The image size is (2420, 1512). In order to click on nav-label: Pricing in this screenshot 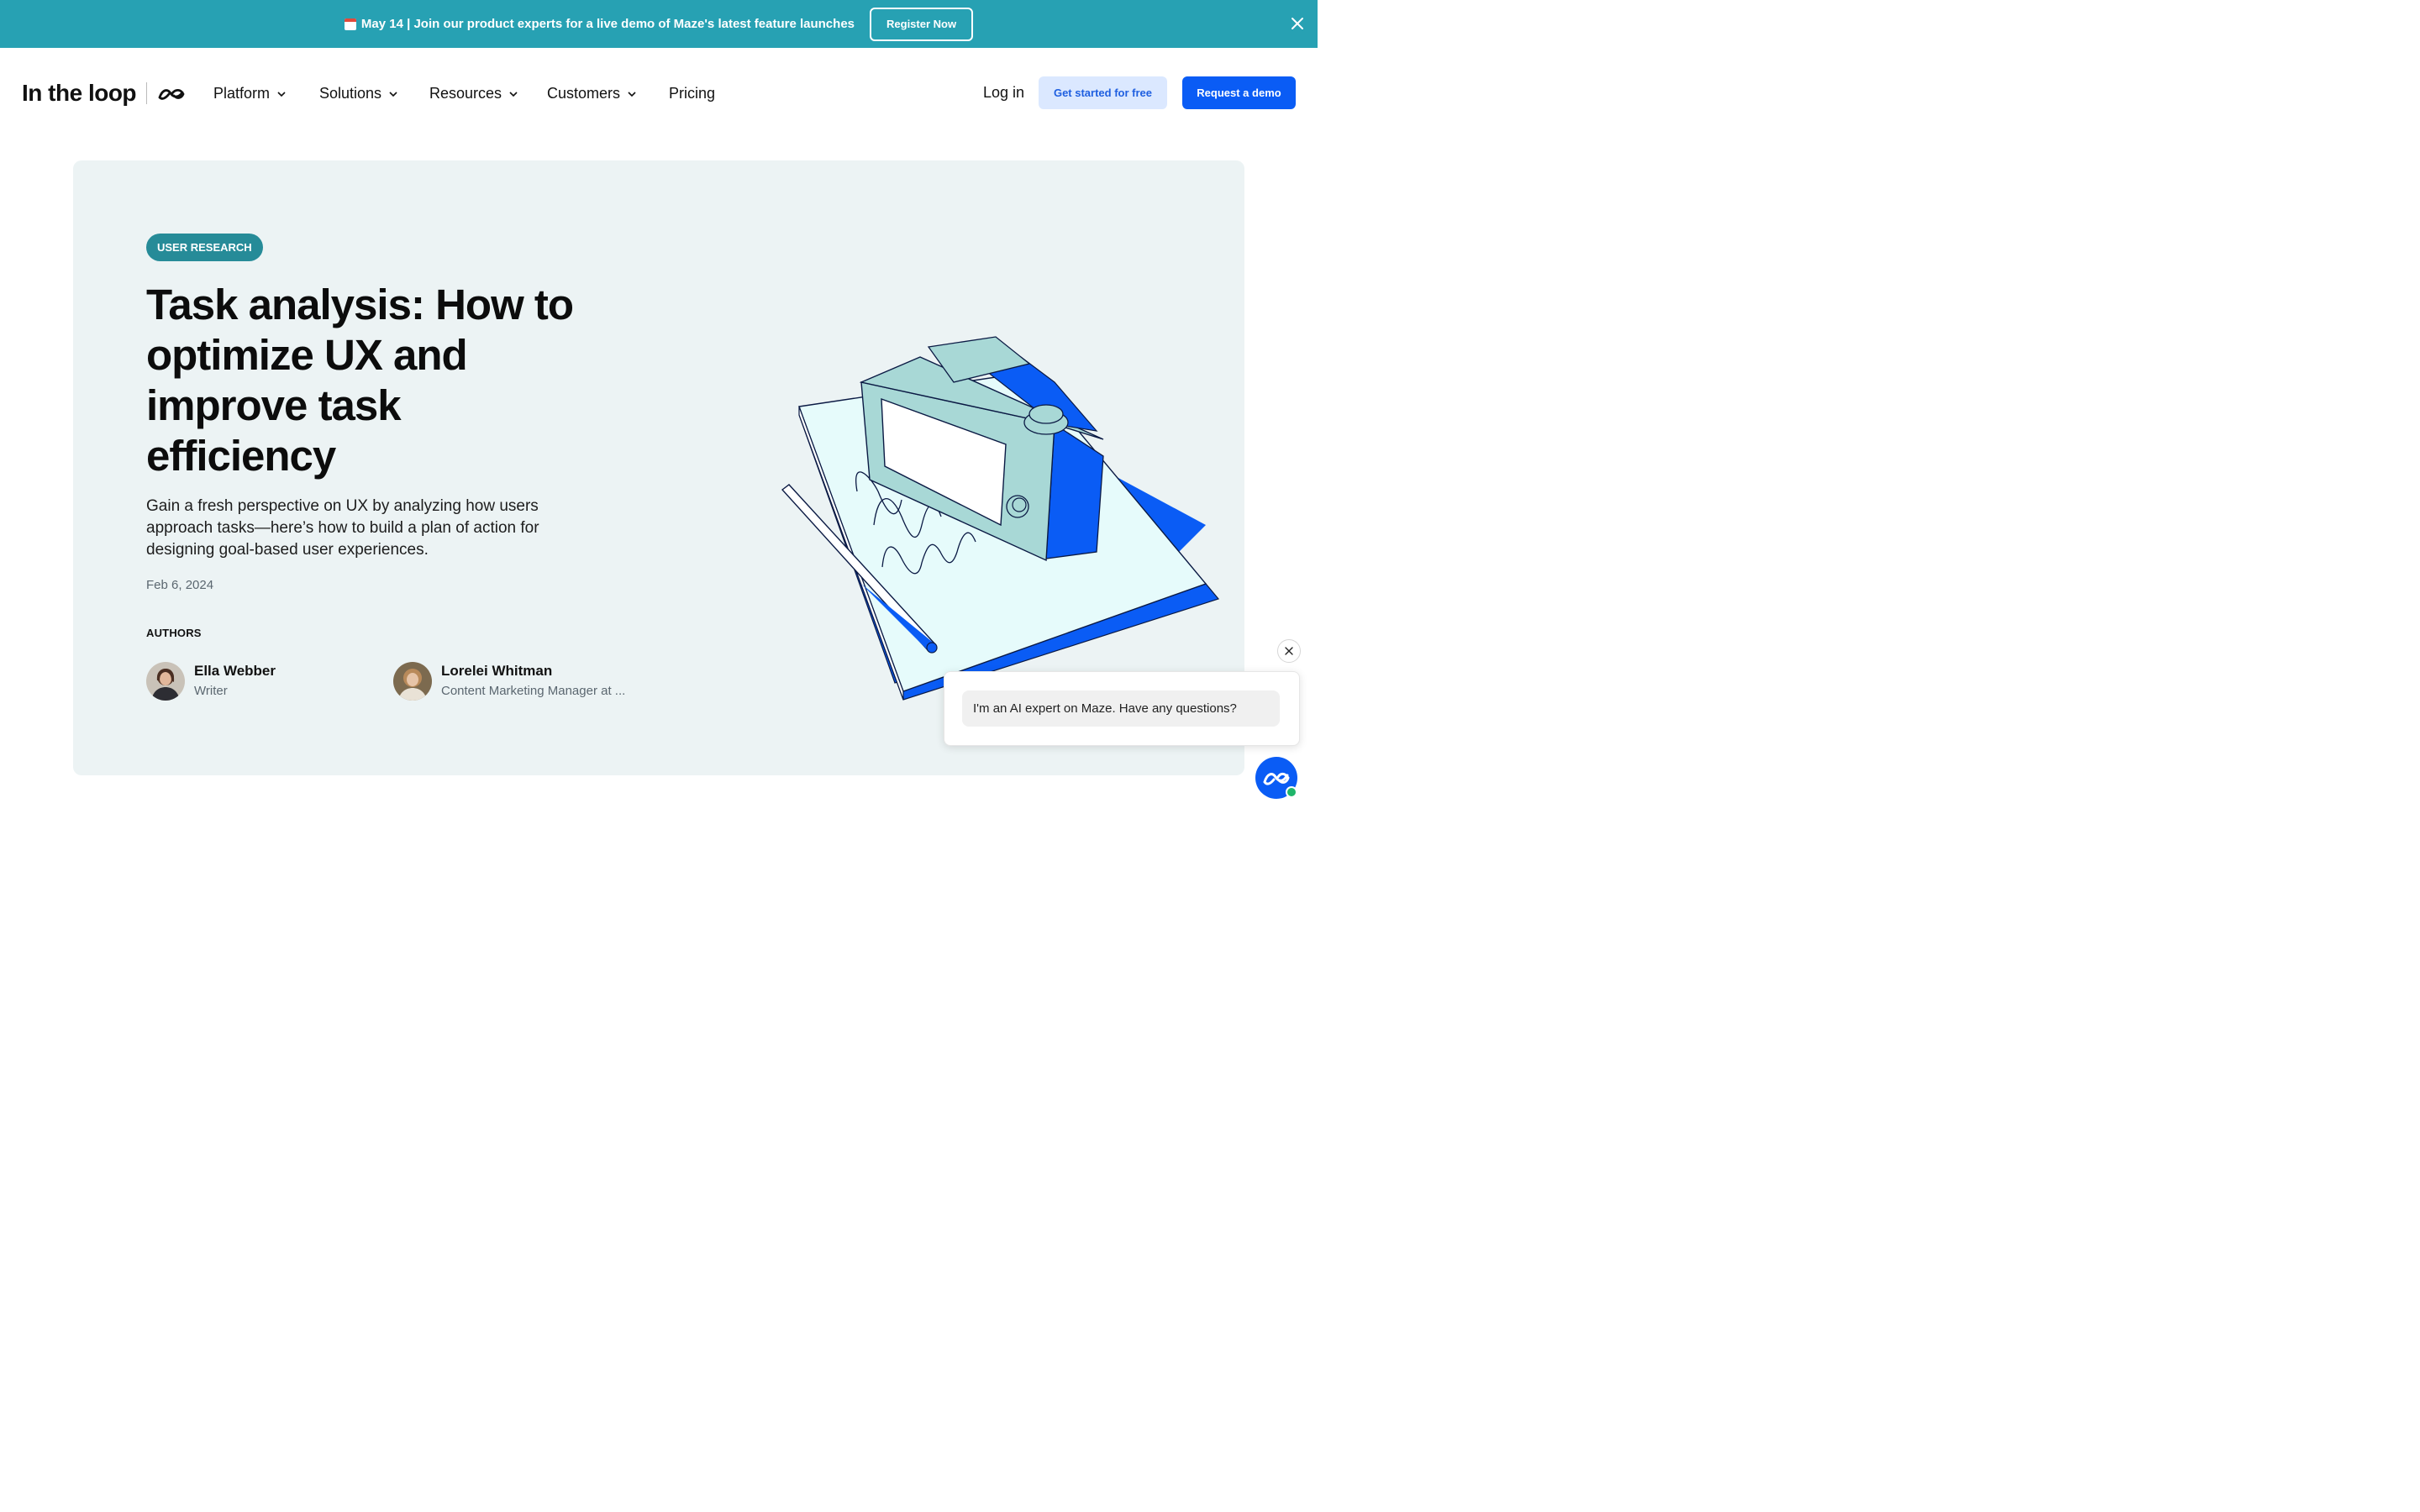, I will do `click(692, 93)`.